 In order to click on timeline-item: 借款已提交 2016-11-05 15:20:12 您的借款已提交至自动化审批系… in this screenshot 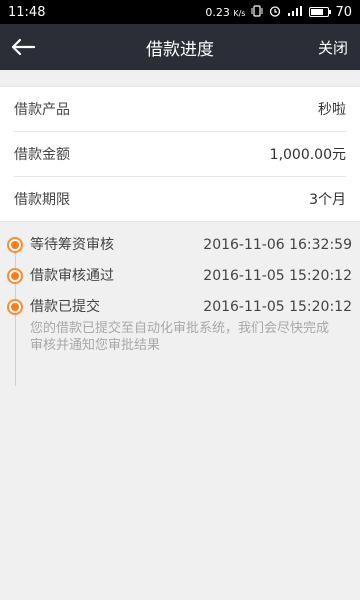, I will do `click(180, 325)`.